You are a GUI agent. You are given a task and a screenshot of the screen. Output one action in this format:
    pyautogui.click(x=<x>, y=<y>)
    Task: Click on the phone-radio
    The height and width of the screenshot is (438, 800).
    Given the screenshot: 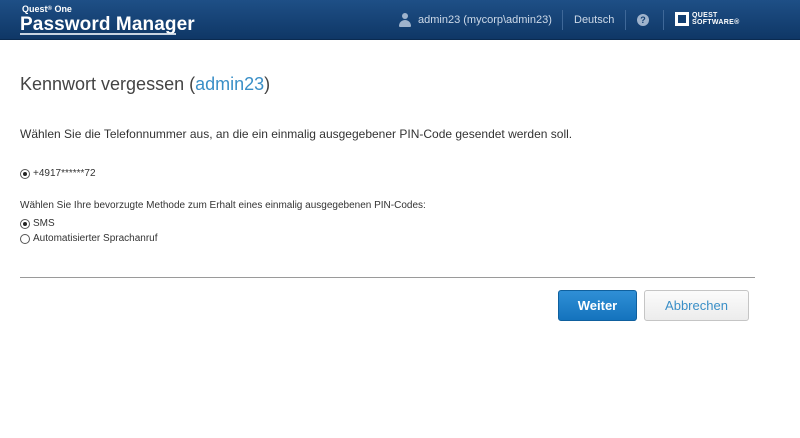 What is the action you would take?
    pyautogui.click(x=25, y=173)
    